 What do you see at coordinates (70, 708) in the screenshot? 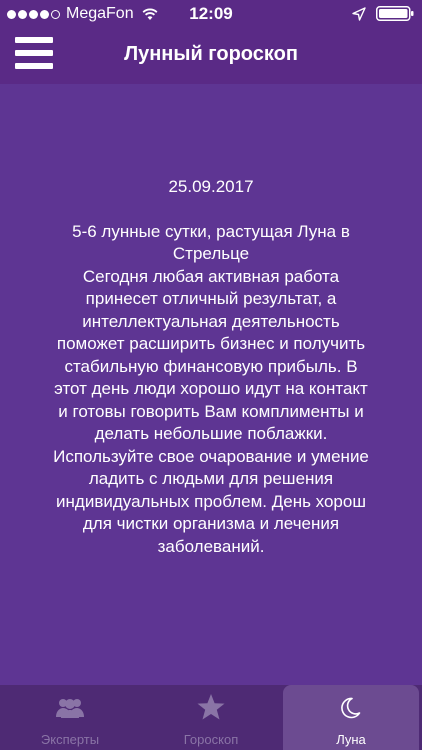
I see `experts-icon` at bounding box center [70, 708].